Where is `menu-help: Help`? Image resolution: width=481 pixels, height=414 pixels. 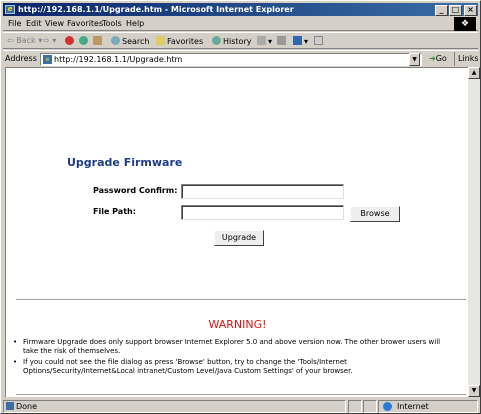 menu-help: Help is located at coordinates (135, 24).